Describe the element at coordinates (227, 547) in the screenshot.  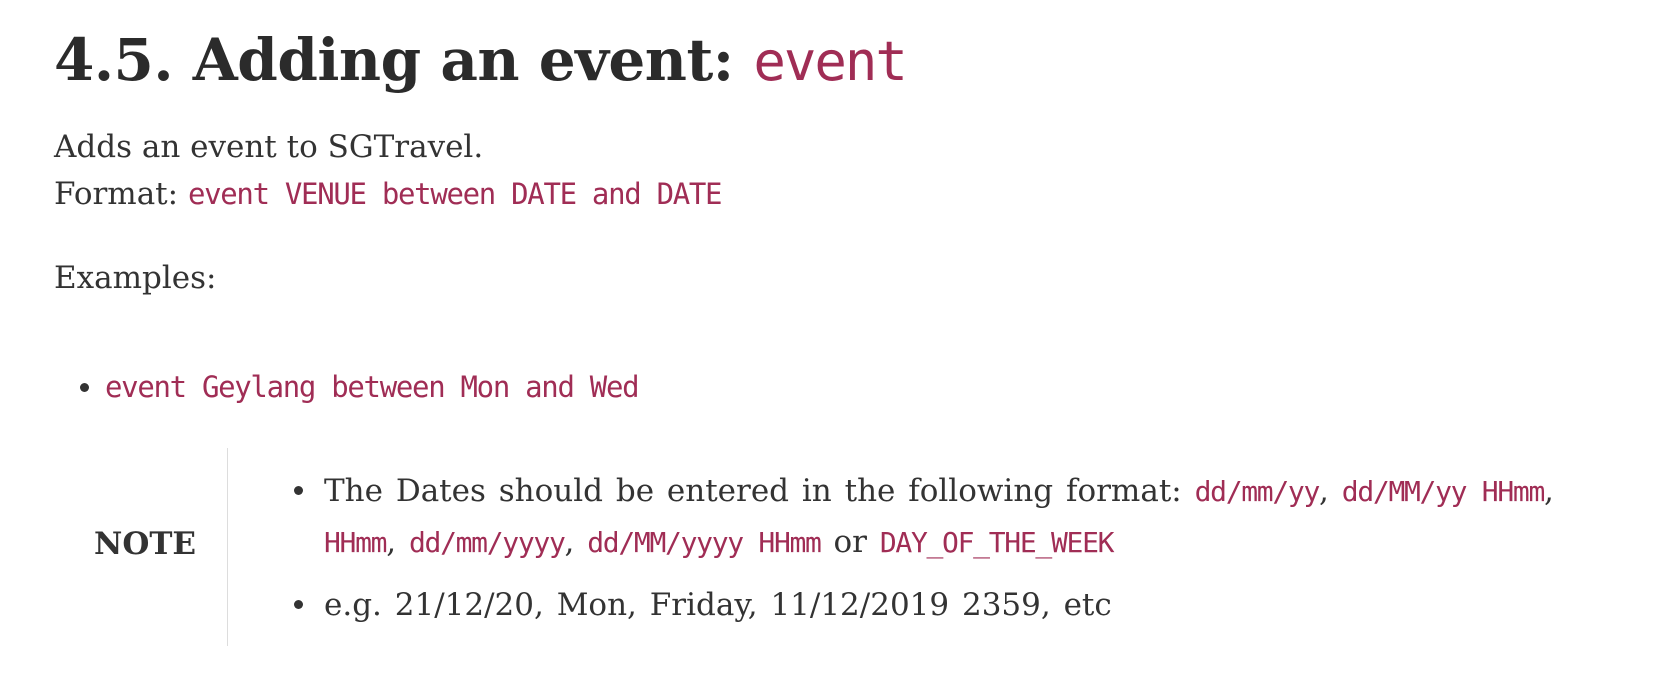
I see `note-divider` at that location.